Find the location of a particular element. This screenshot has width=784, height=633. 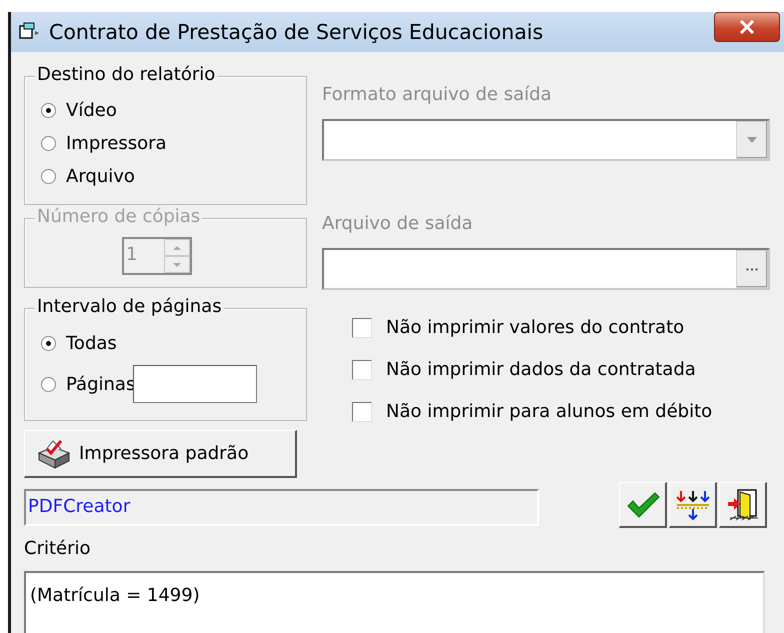

close-icon is located at coordinates (747, 27).